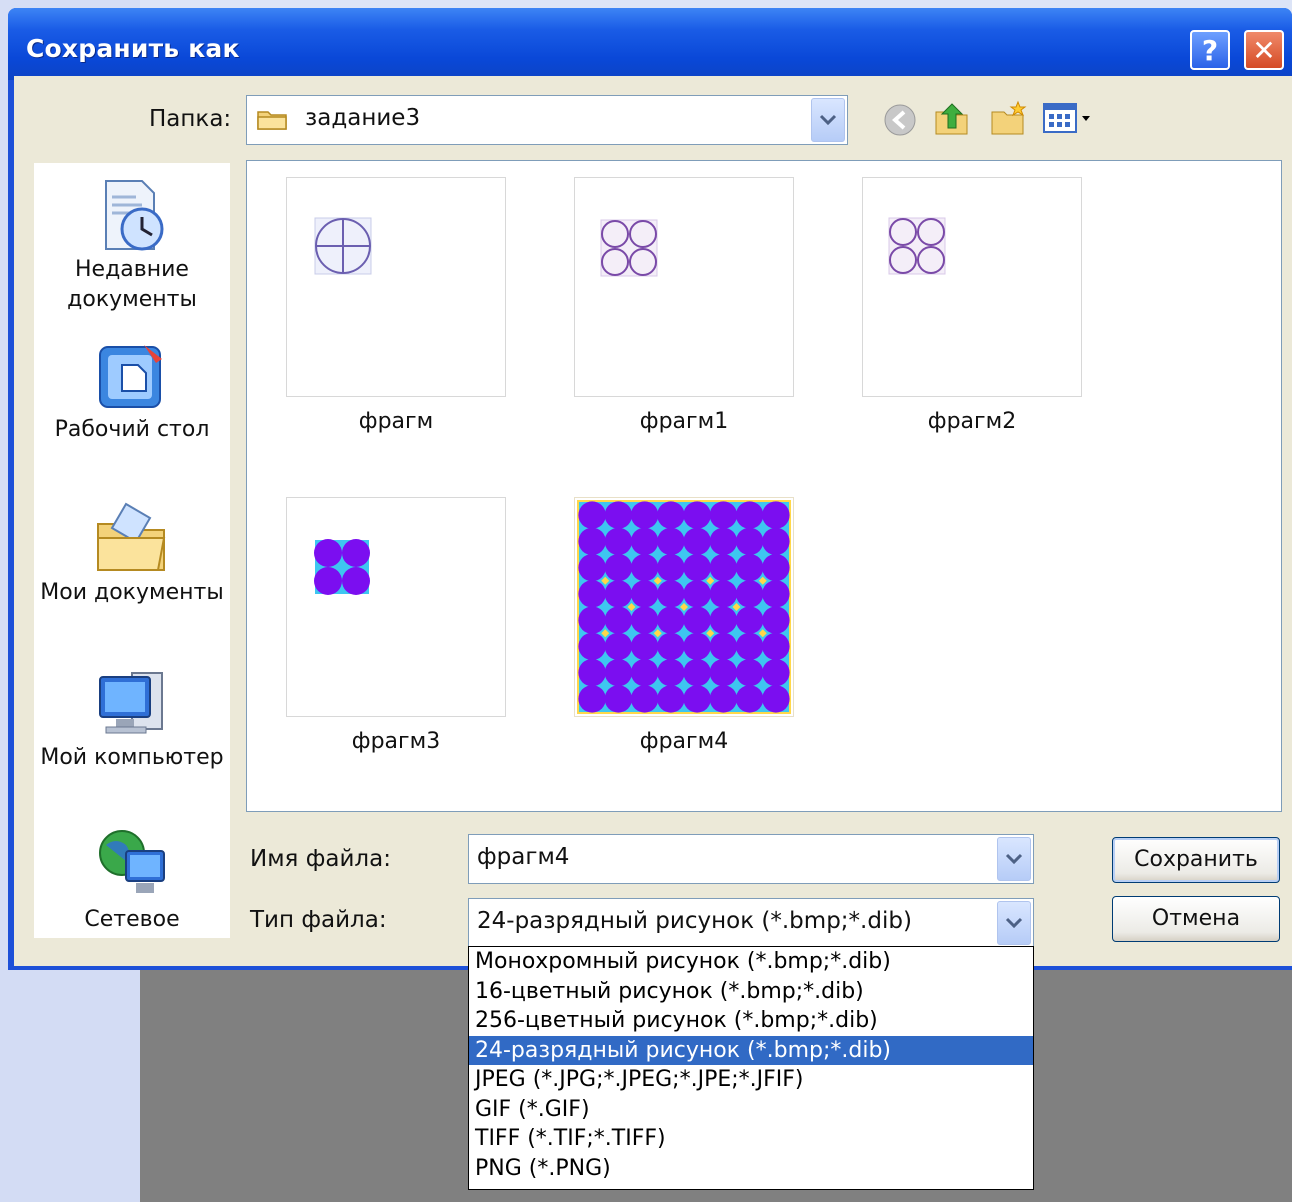  Describe the element at coordinates (952, 118) in the screenshot. I see `up-folder-icon` at that location.